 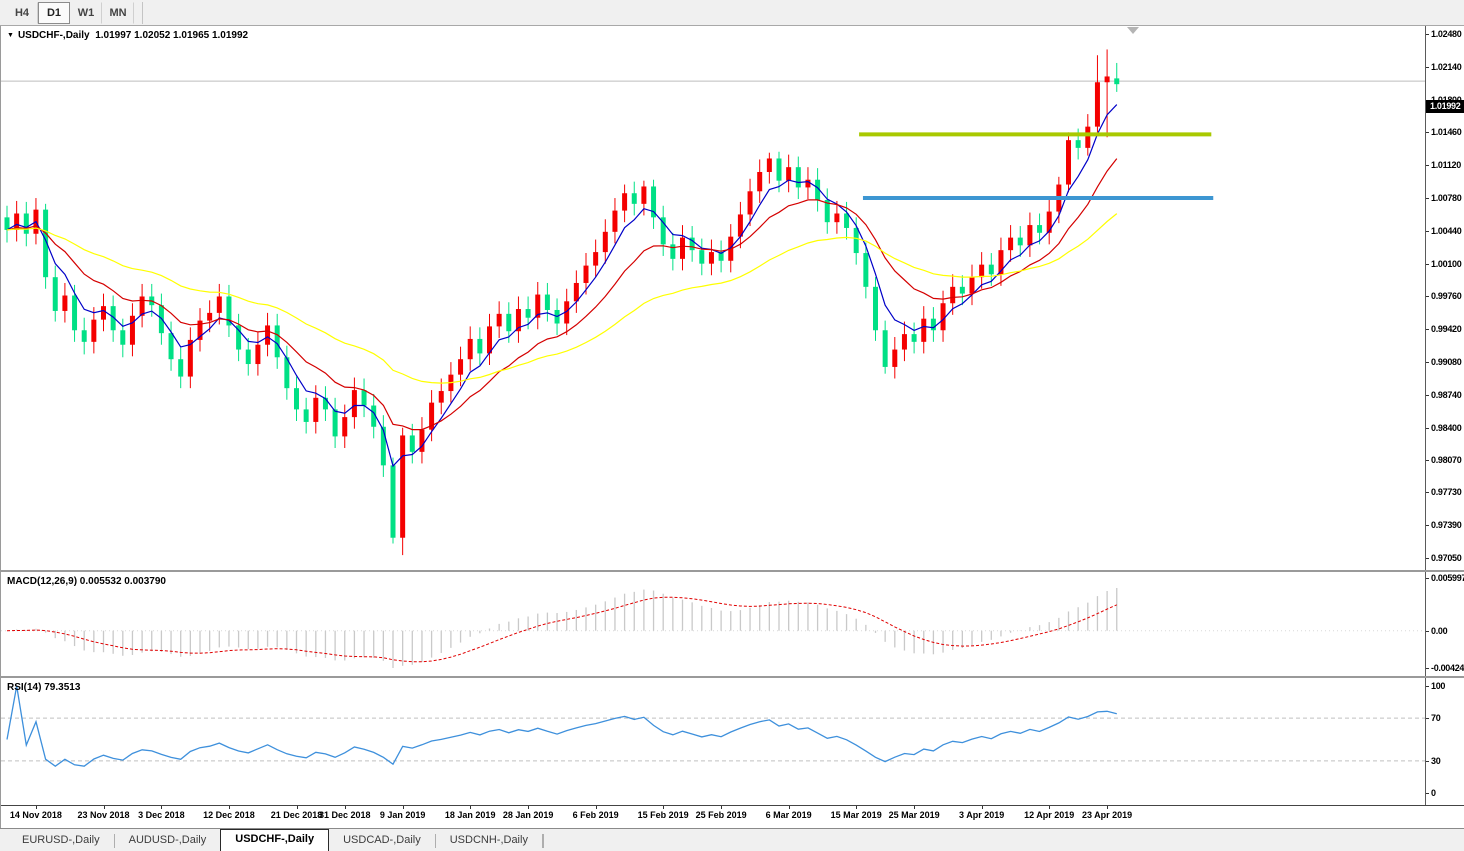 What do you see at coordinates (1446, 132) in the screenshot?
I see `price-axis-label: 1.01460` at bounding box center [1446, 132].